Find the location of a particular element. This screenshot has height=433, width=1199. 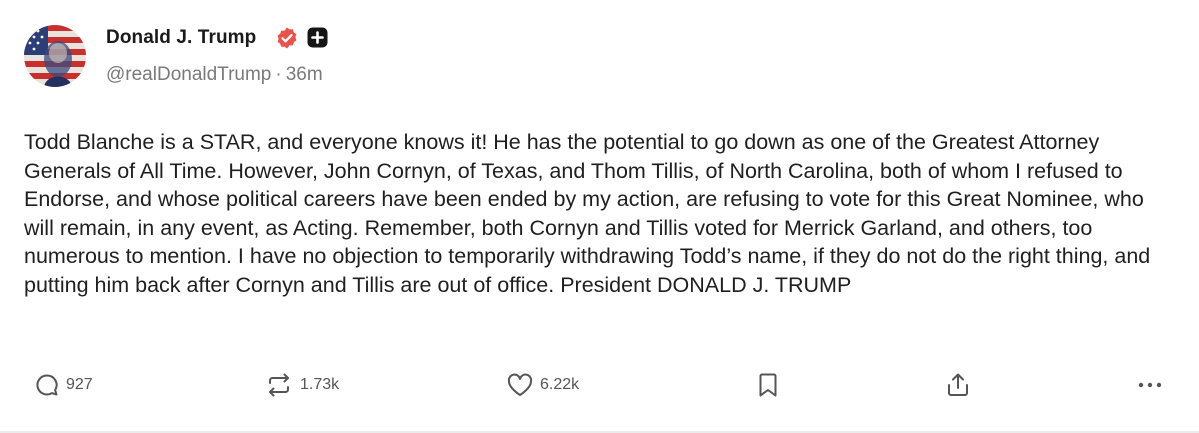

reply-button: 927 is located at coordinates (63, 385).